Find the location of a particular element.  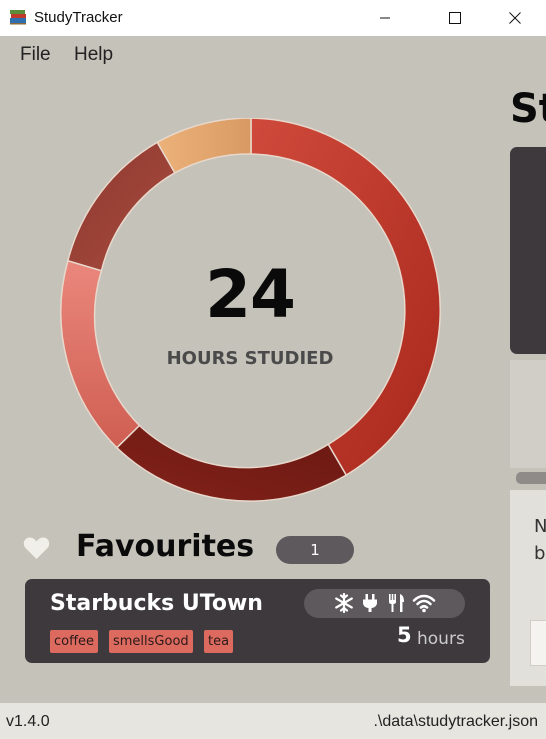

amenities-pill is located at coordinates (384, 603).